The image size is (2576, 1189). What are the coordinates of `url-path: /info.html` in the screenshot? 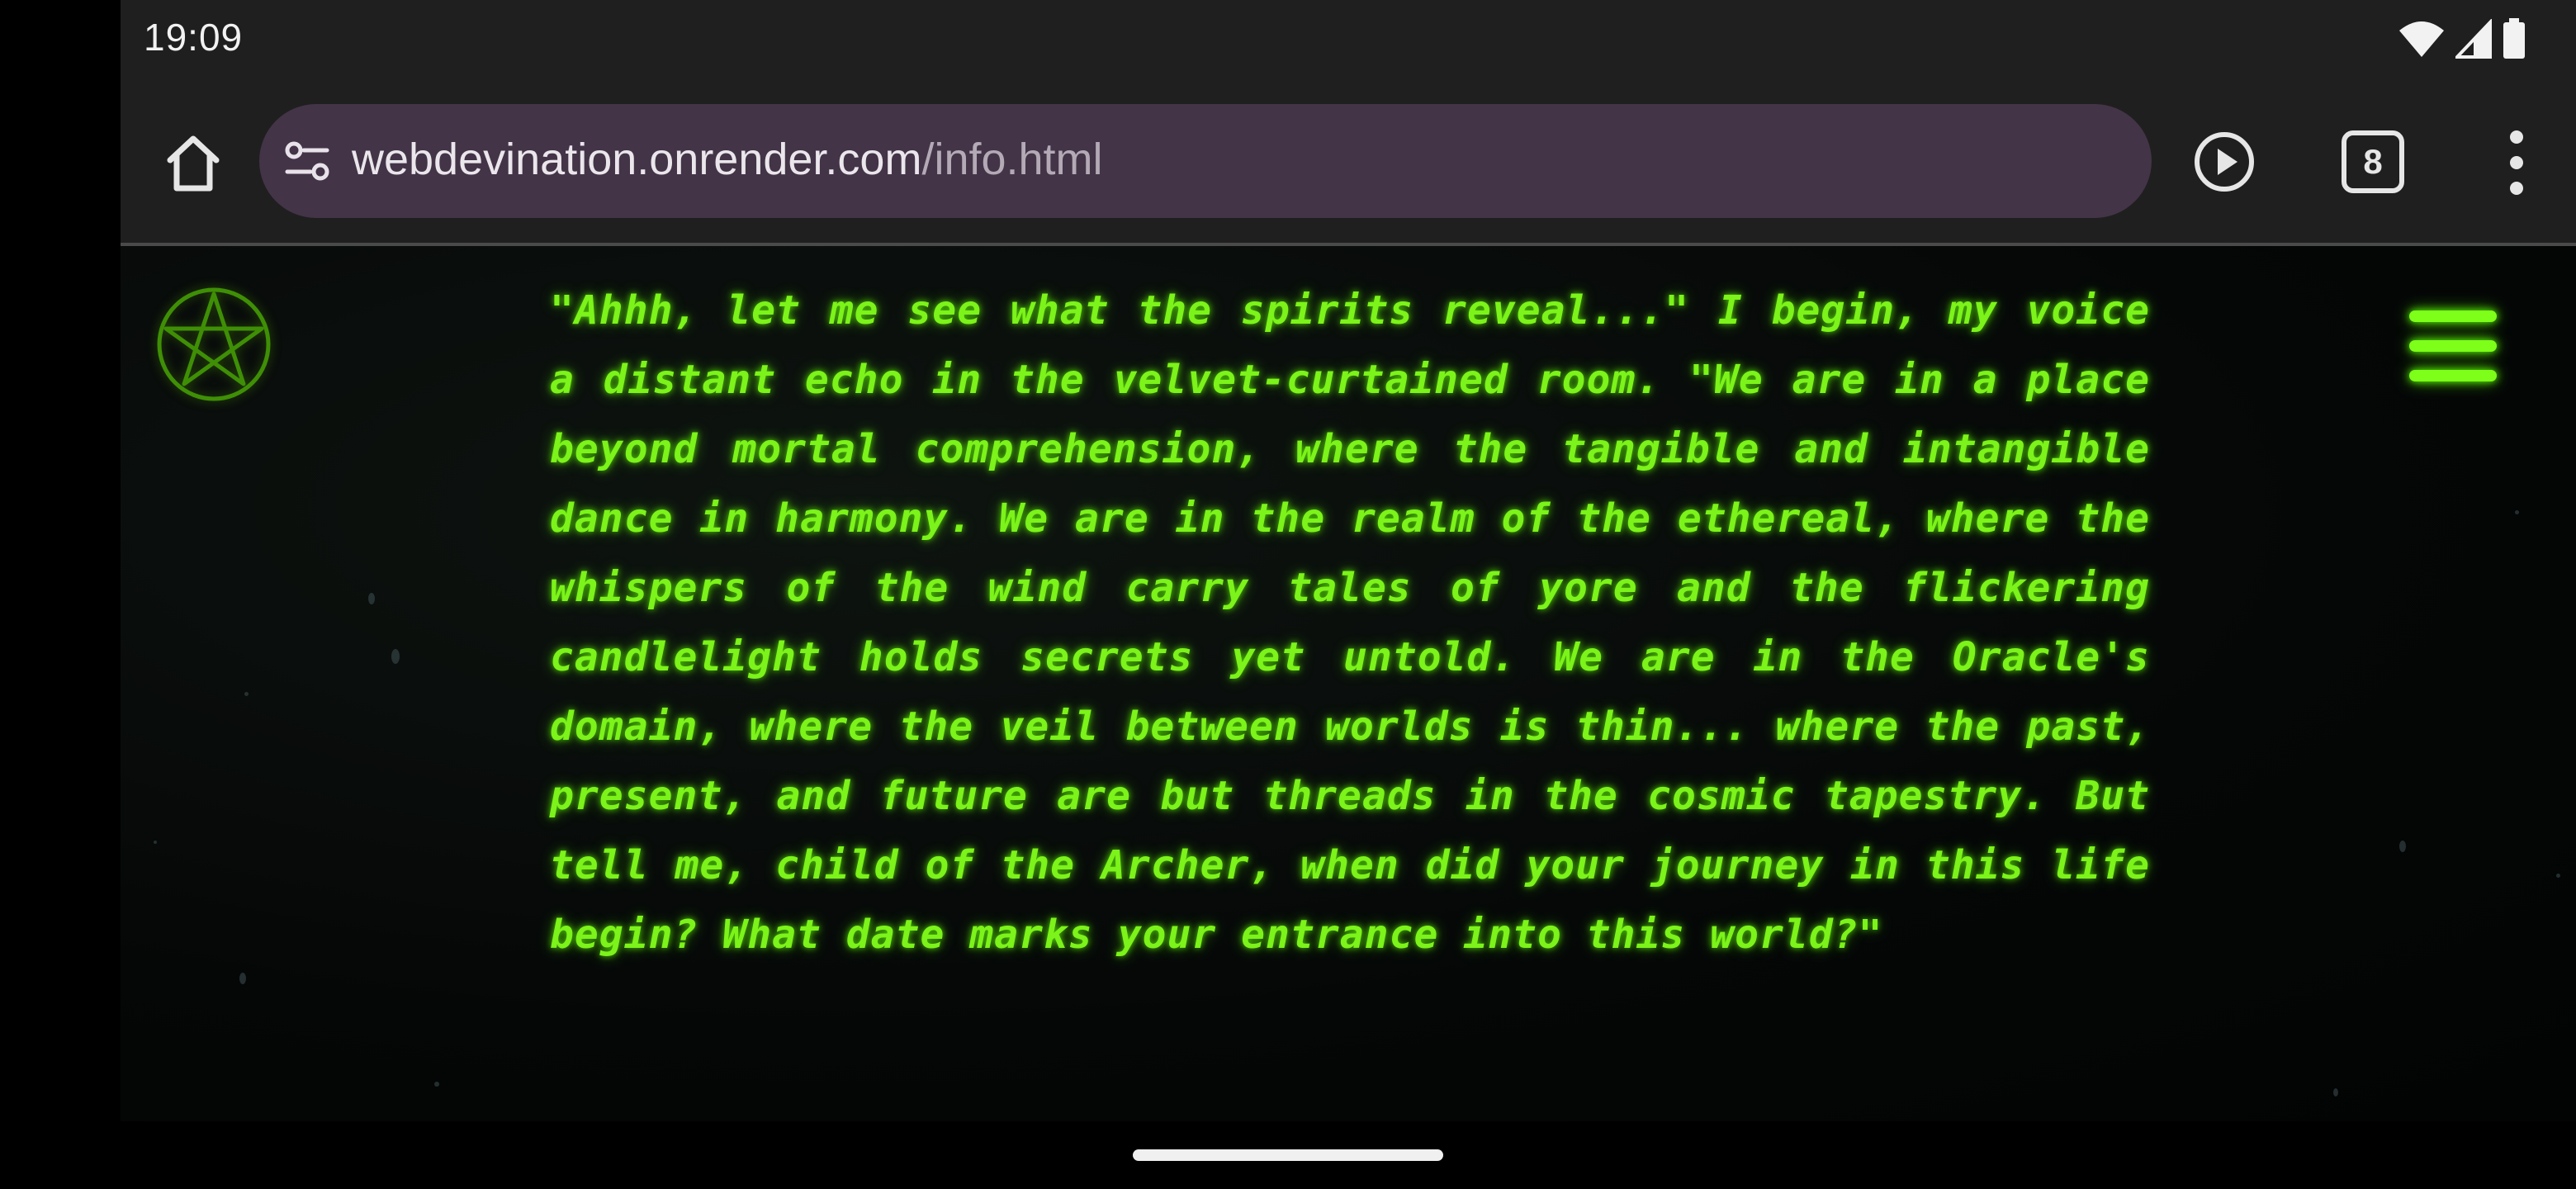 It's located at (1012, 159).